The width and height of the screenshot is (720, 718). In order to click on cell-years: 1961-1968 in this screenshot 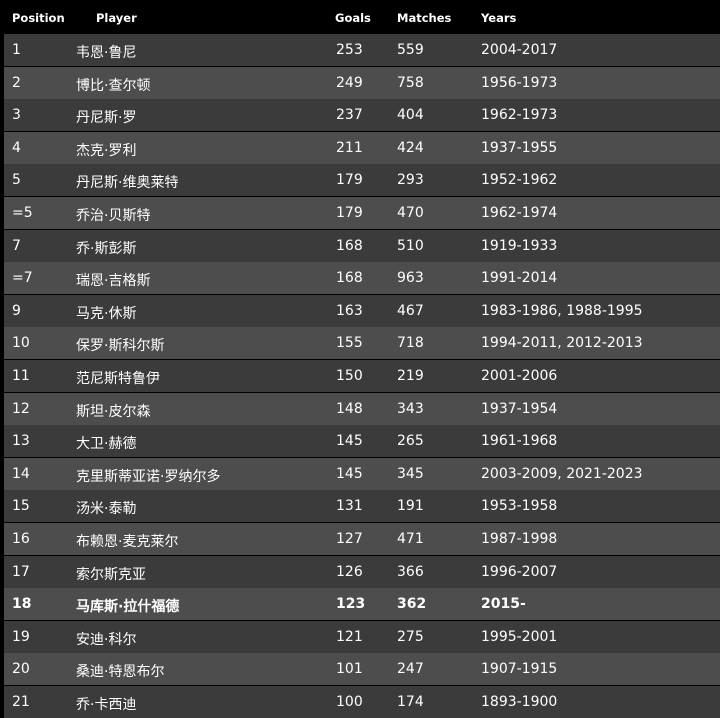, I will do `click(519, 441)`.